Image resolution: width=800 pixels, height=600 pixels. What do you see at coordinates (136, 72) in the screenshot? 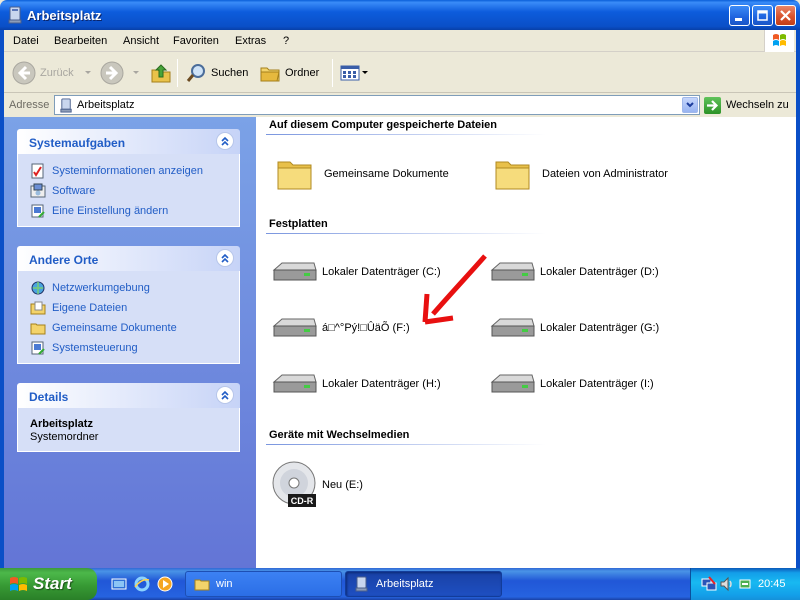
I see `chevron-down-icon` at bounding box center [136, 72].